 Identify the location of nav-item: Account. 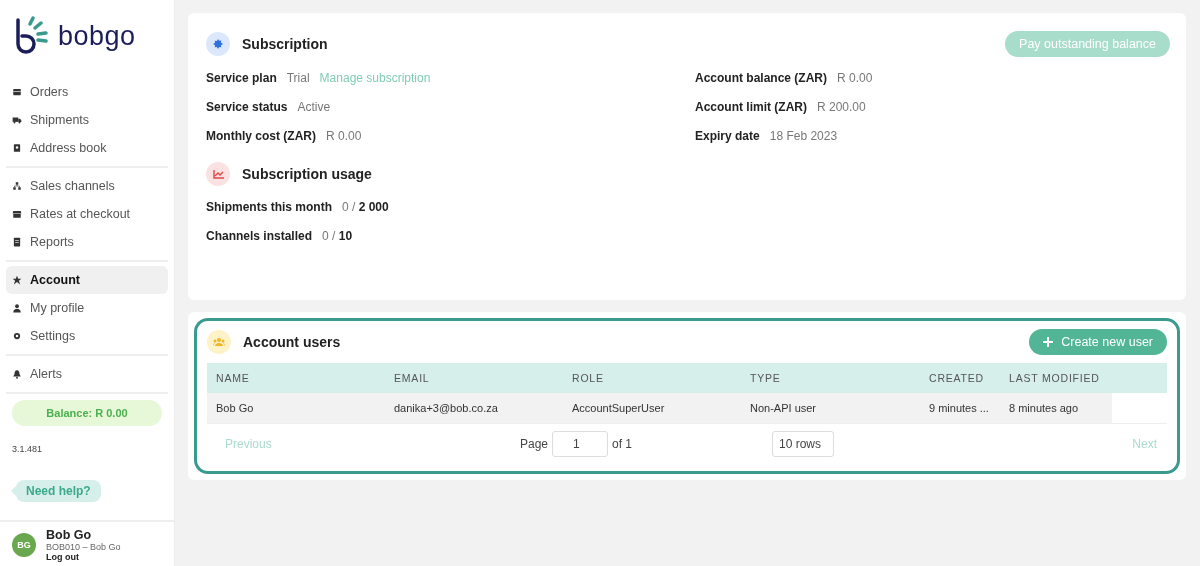
(87, 280).